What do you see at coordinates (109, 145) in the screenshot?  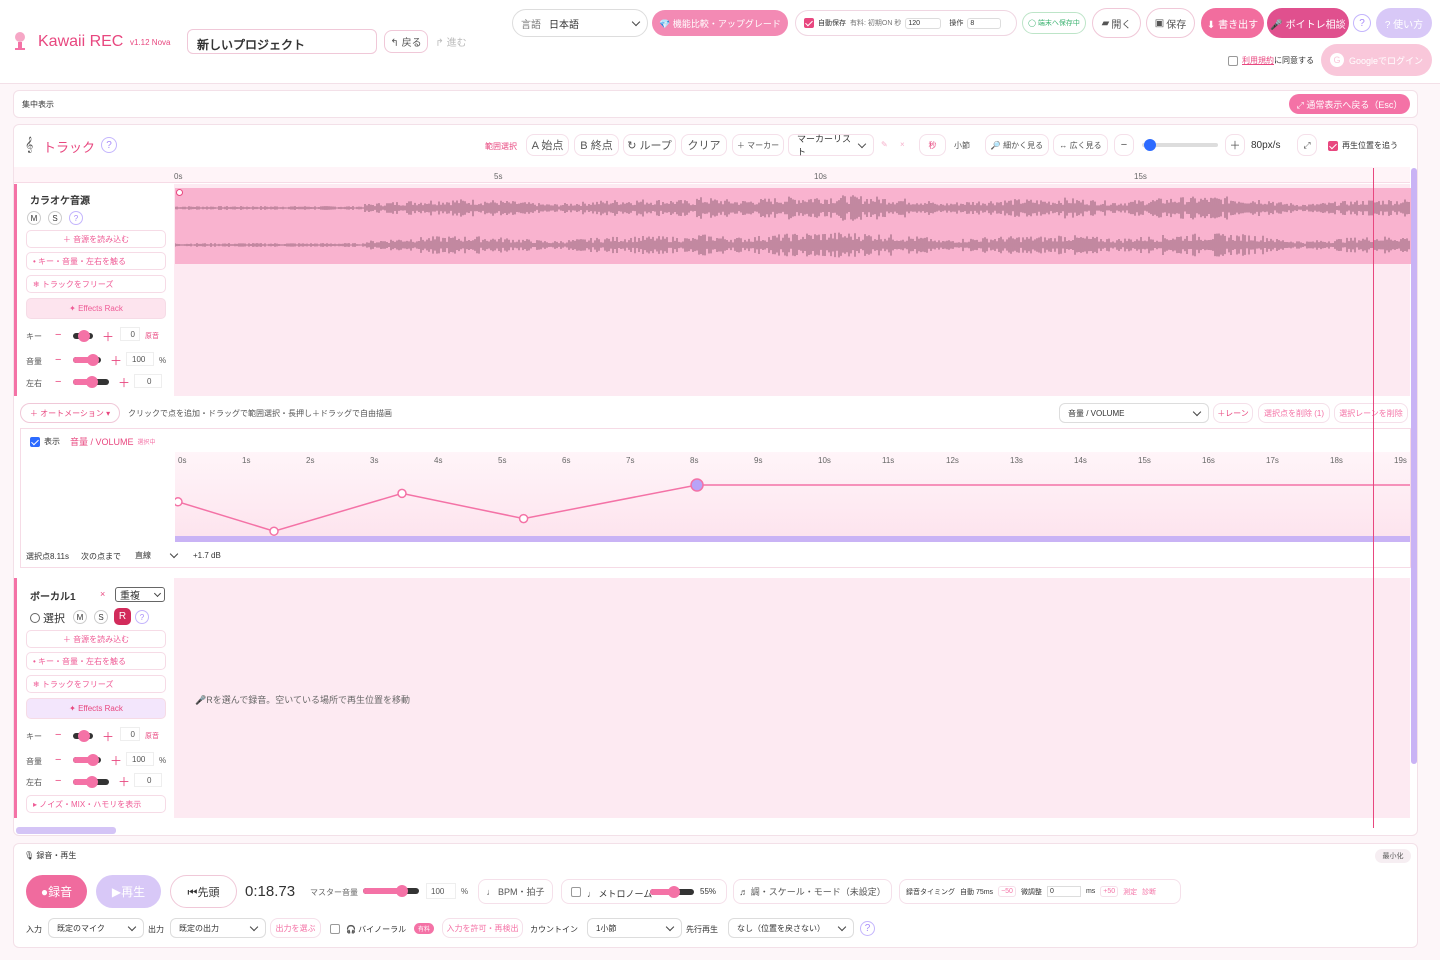 I see `track-help-icon: ?` at bounding box center [109, 145].